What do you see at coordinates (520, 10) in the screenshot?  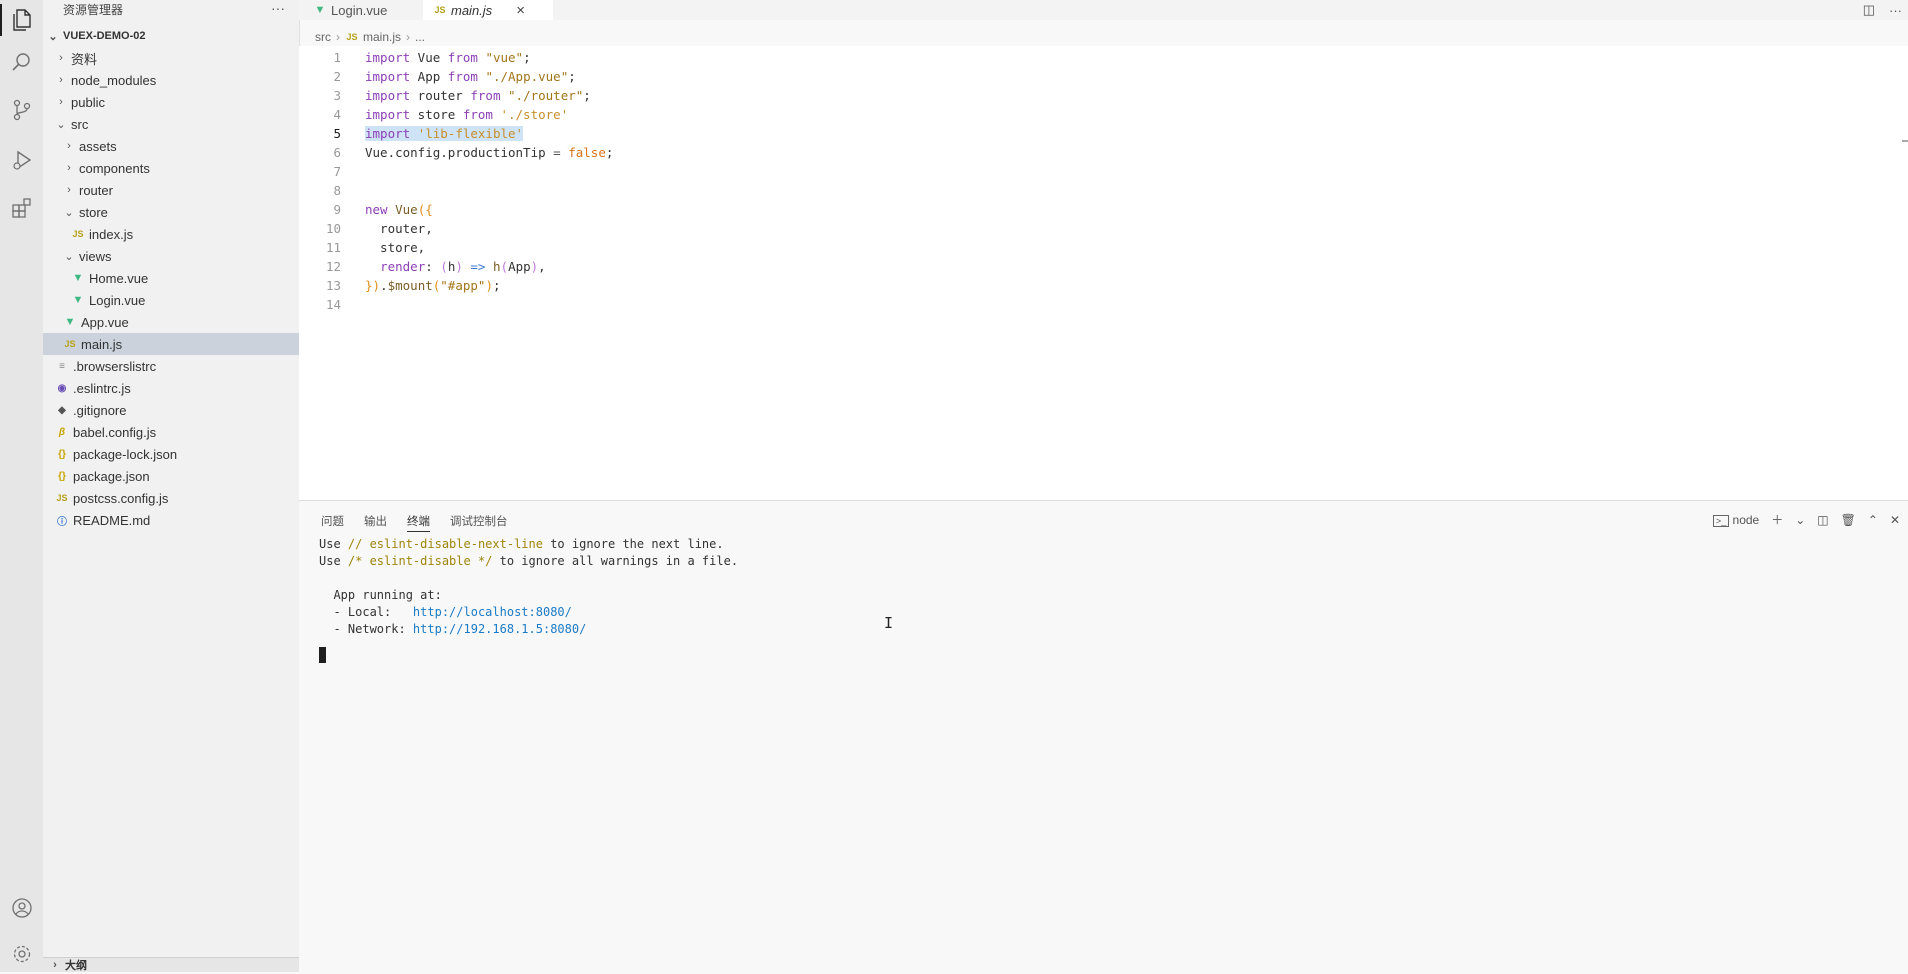 I see `close-icon: ×` at bounding box center [520, 10].